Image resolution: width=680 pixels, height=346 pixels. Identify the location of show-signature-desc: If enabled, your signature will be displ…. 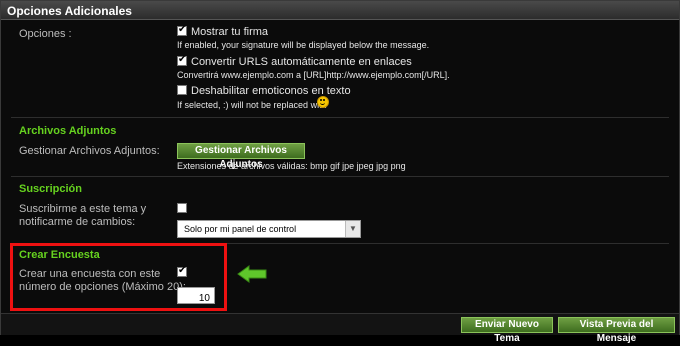
(303, 45).